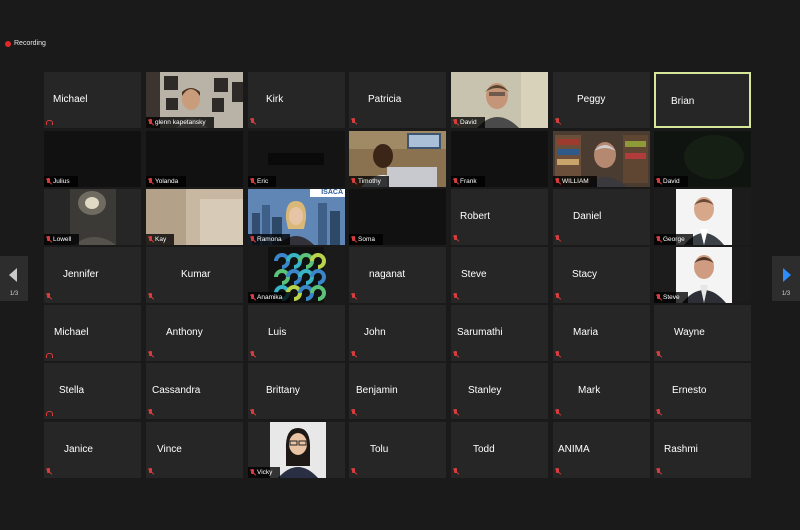 This screenshot has width=800, height=530. I want to click on participant-tile-daniel: Daniel, so click(601, 217).